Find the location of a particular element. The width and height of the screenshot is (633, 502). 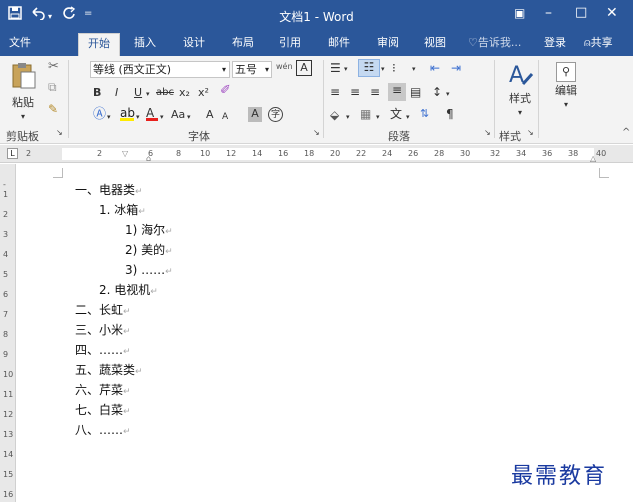

list-item: 二、长虹↵ is located at coordinates (103, 311).